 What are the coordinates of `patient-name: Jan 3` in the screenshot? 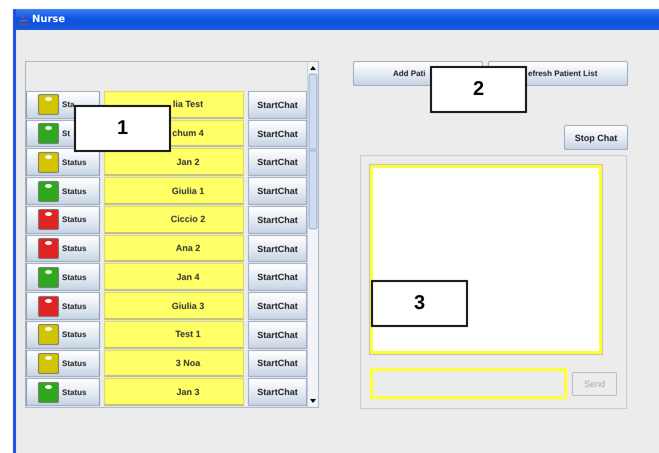 It's located at (174, 392).